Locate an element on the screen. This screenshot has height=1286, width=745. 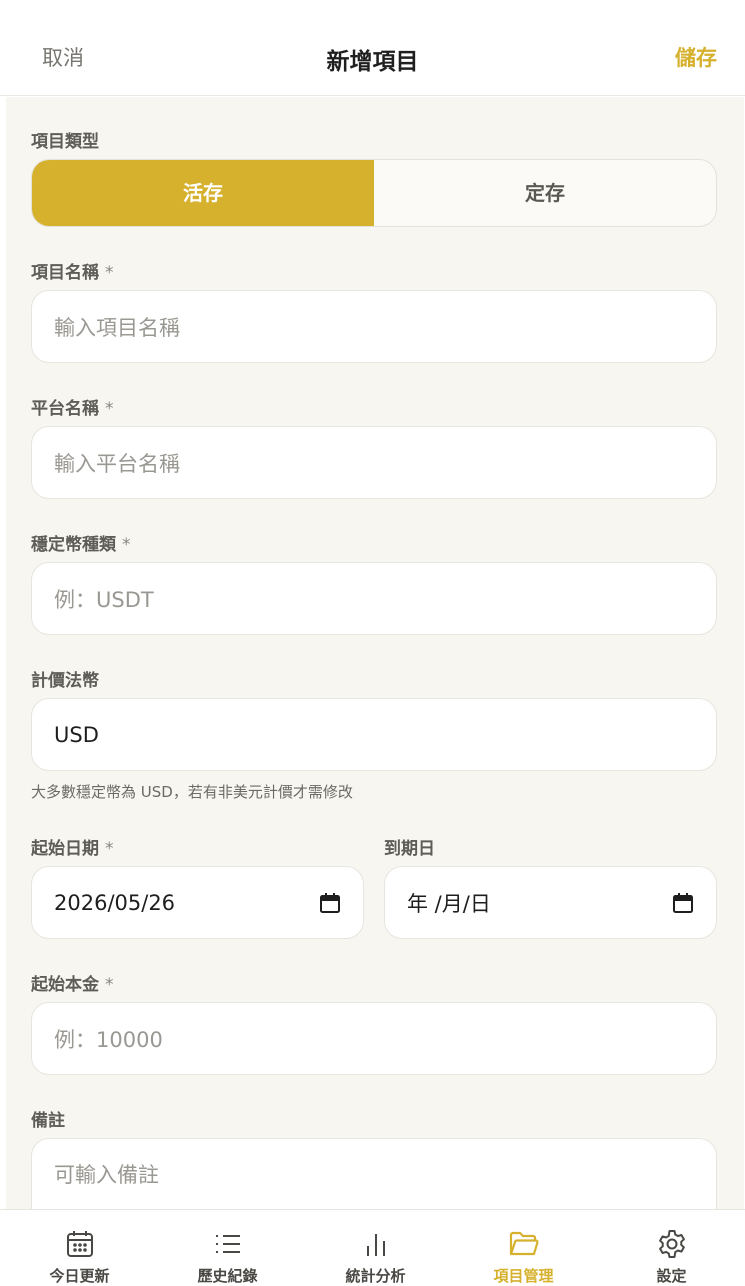
type-segmented-control: 活存 定存 is located at coordinates (374, 193).